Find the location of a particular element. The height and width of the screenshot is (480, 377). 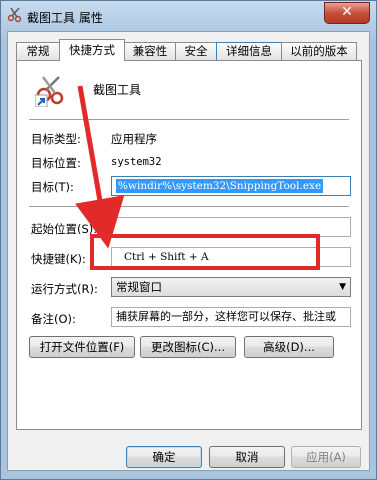

target-label: 目标(T): is located at coordinates (52, 187).